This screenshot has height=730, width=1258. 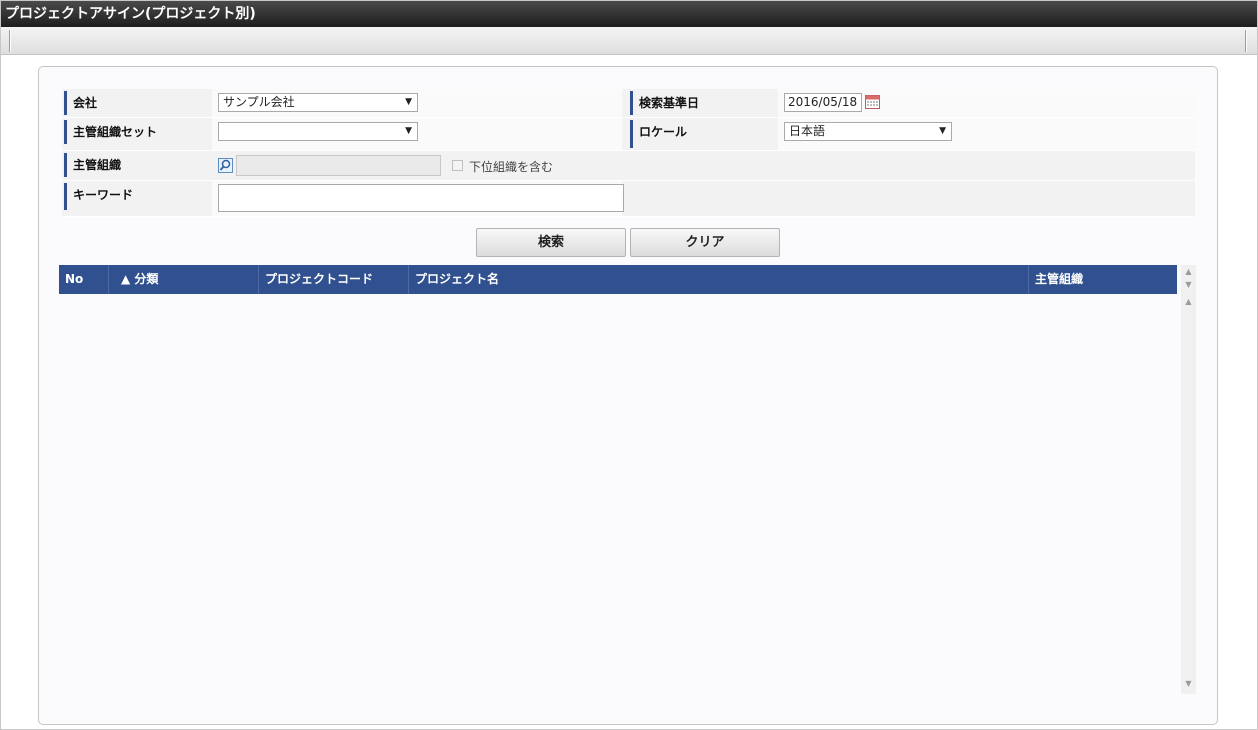 What do you see at coordinates (457, 165) in the screenshot?
I see `include-sub-org-checkbox` at bounding box center [457, 165].